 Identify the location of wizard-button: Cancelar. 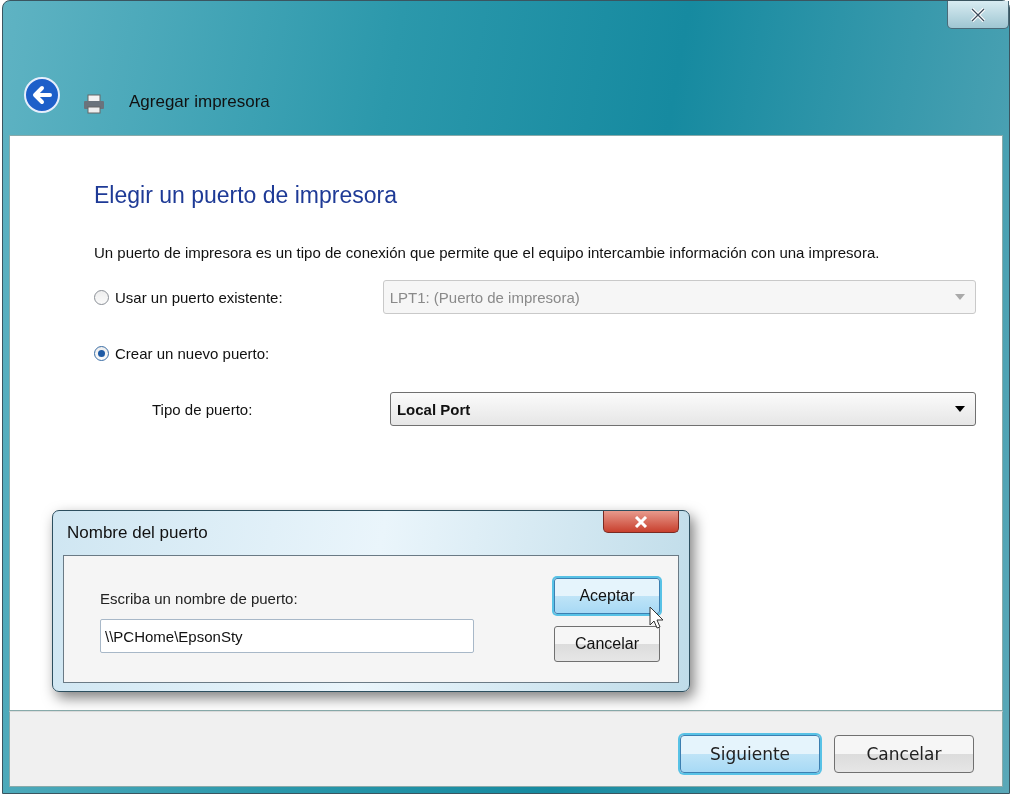
(904, 754).